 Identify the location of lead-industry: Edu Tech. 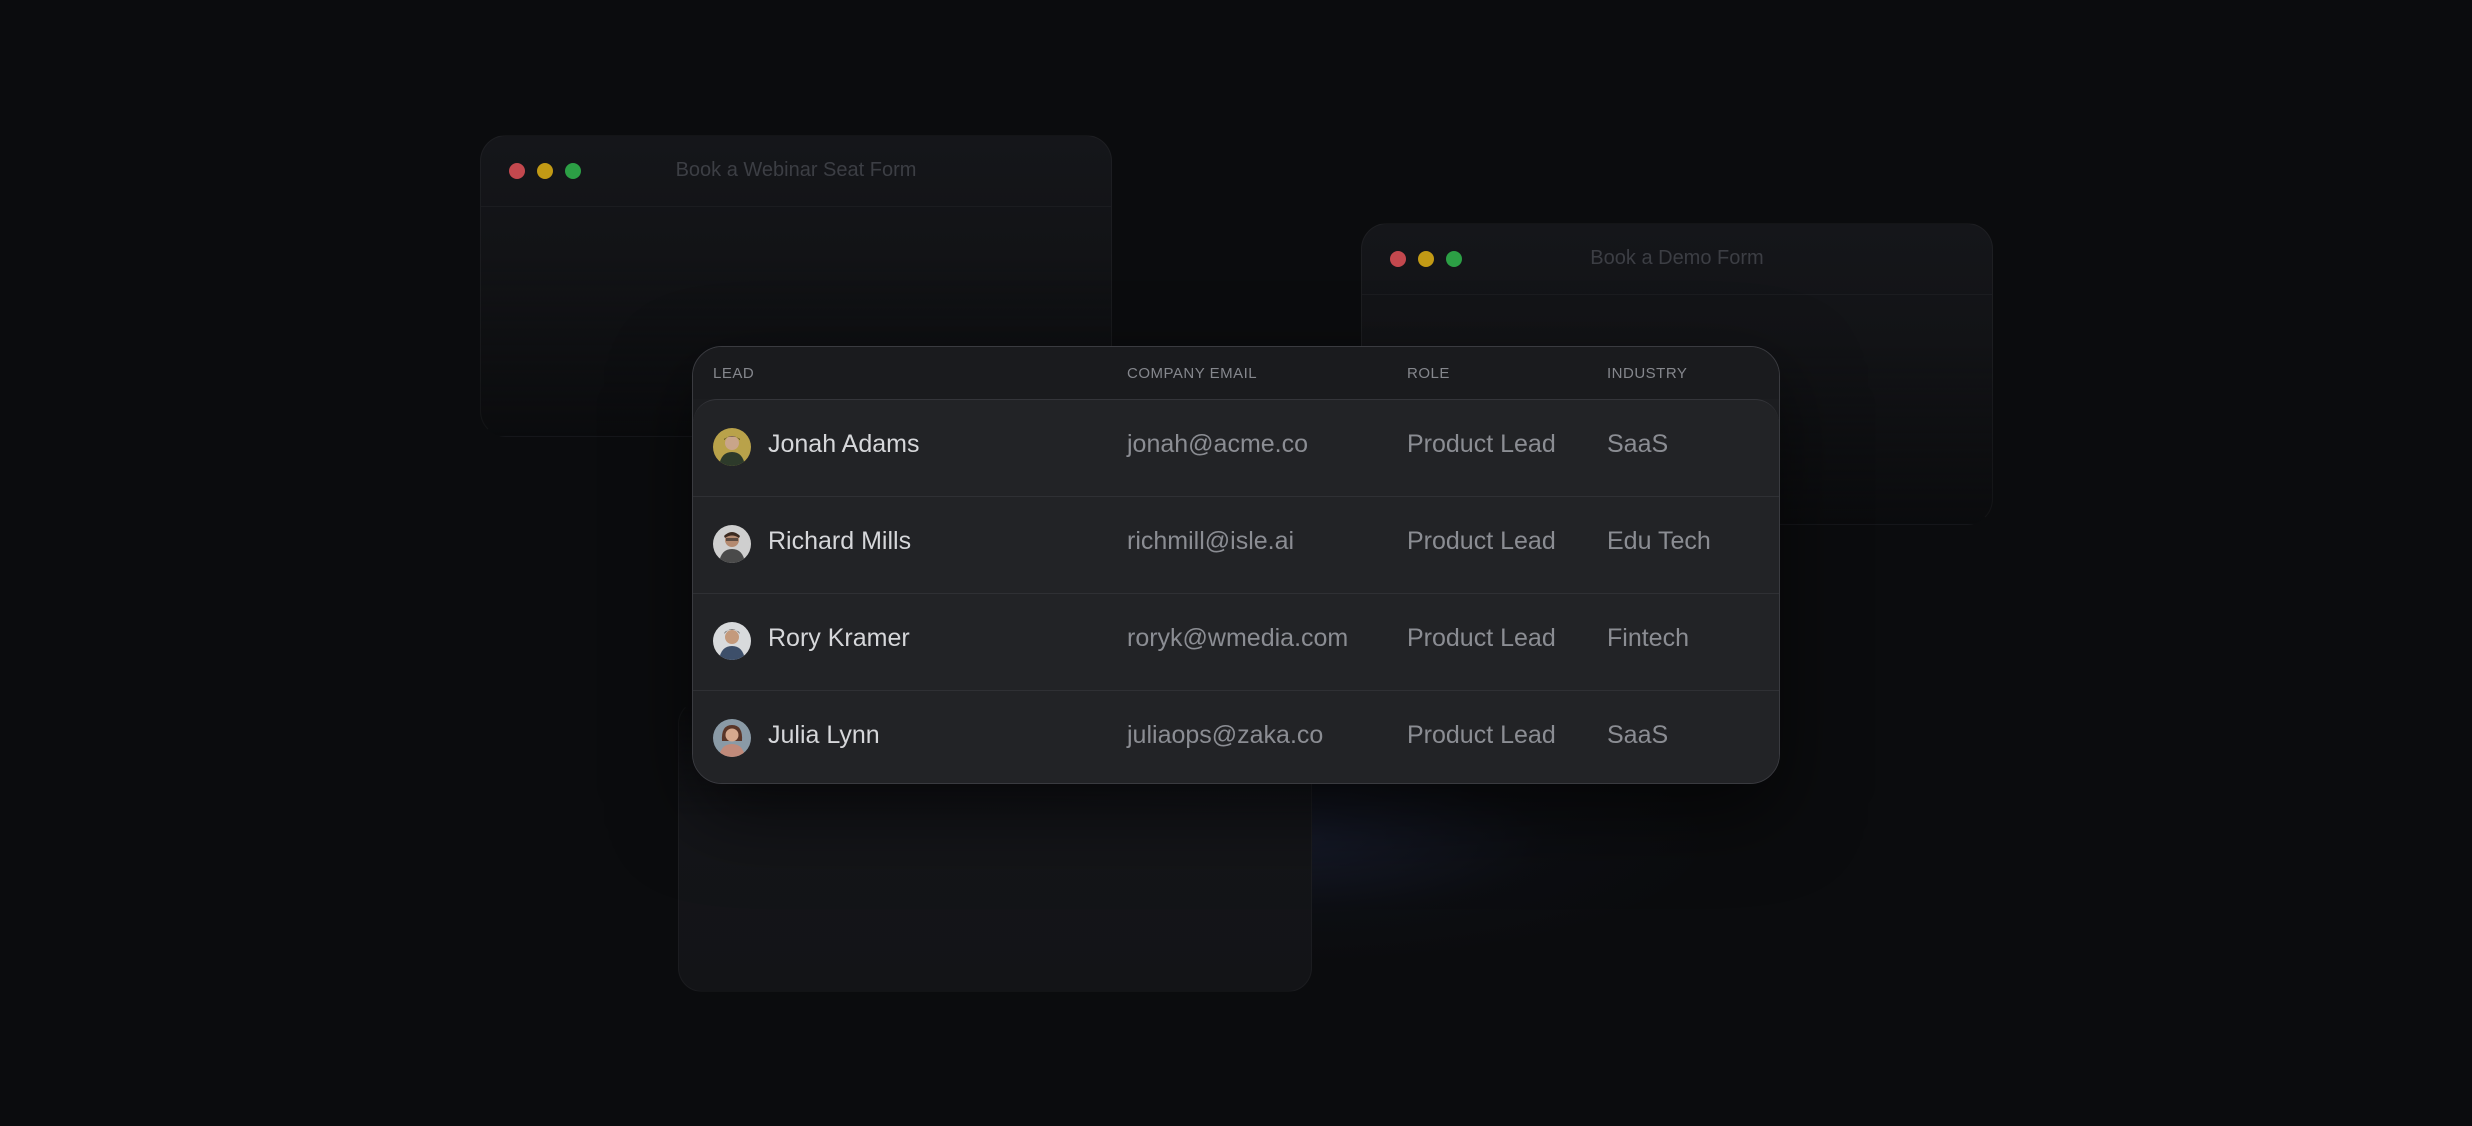
(1659, 541).